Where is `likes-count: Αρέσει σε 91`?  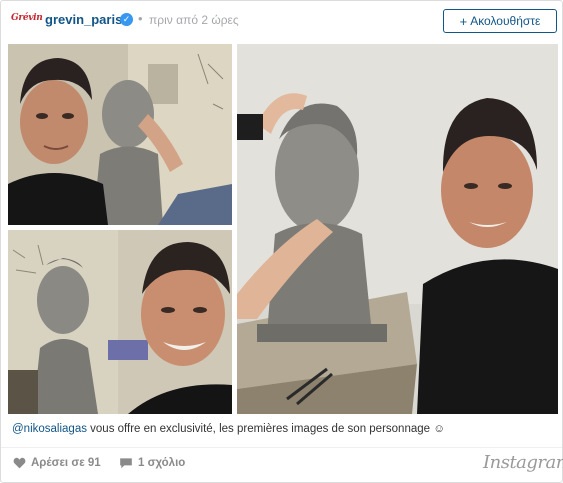 likes-count: Αρέσει σε 91 is located at coordinates (57, 463).